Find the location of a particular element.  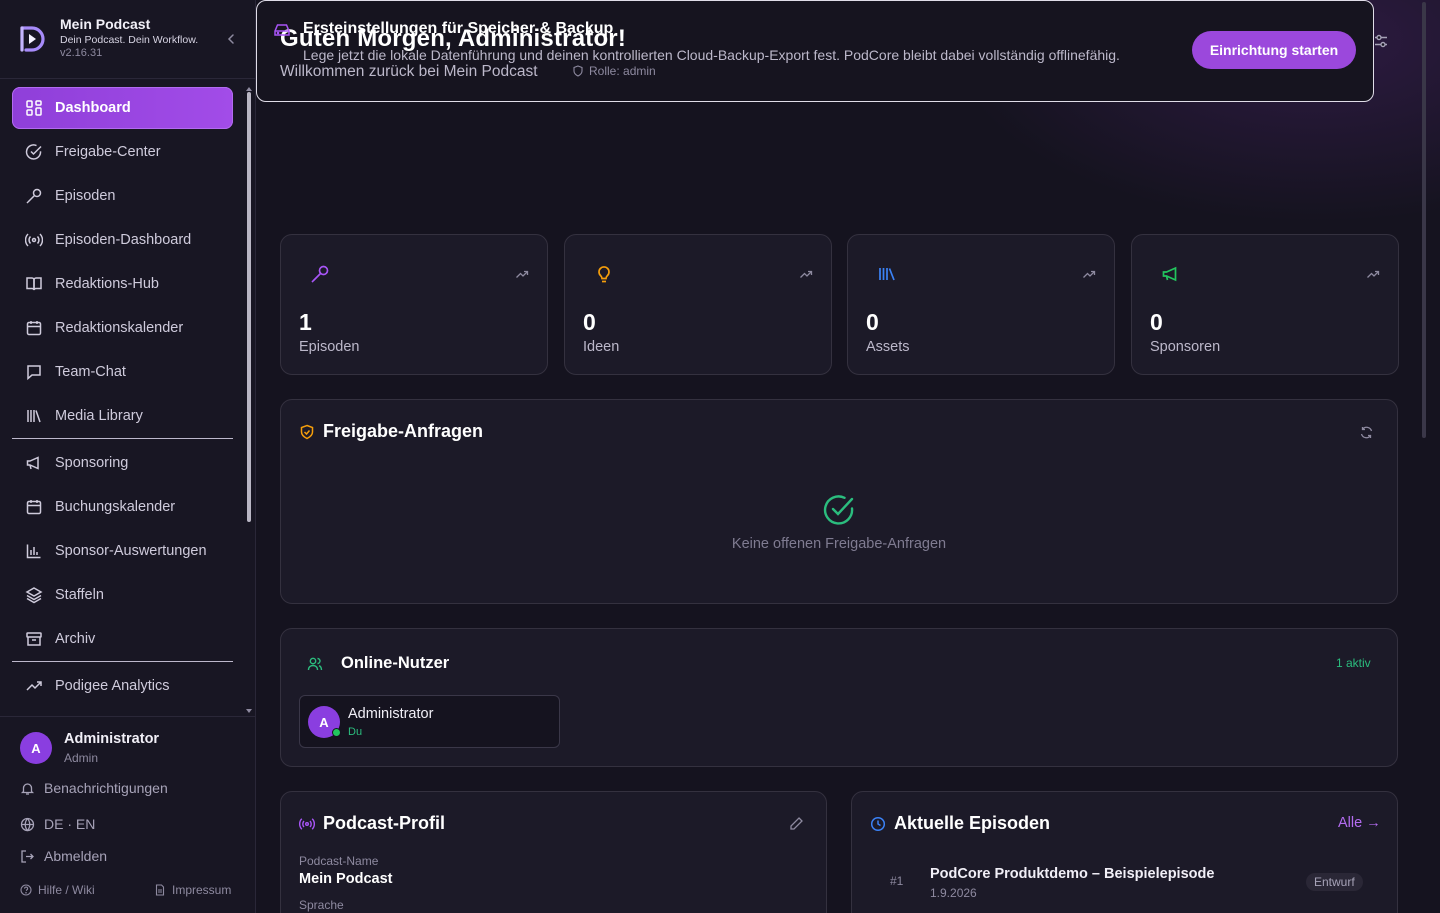

sidebar-item-label: Episoden-Dashboard is located at coordinates (123, 240).